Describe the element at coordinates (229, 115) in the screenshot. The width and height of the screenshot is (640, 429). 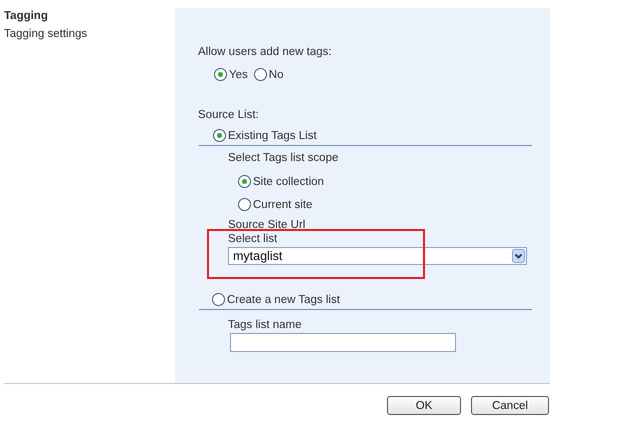
I see `field-label: Source List:` at that location.